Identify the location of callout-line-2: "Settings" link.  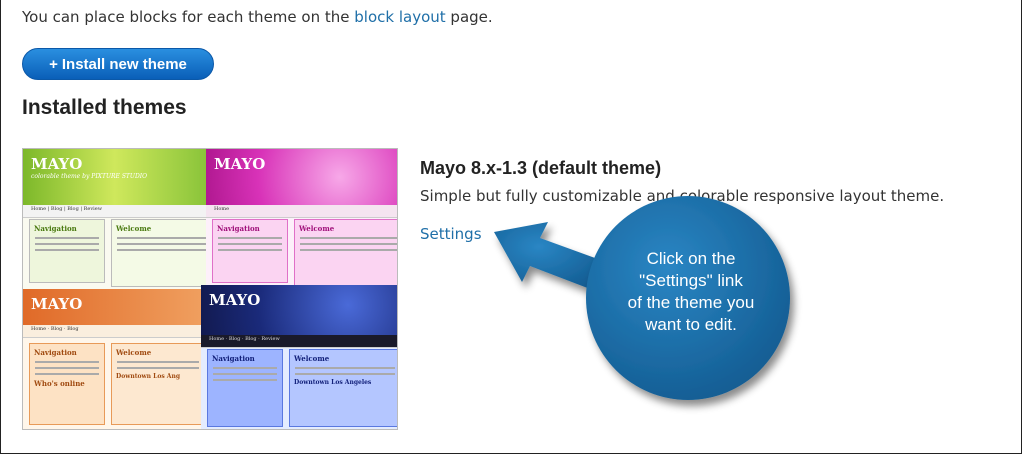
(691, 280).